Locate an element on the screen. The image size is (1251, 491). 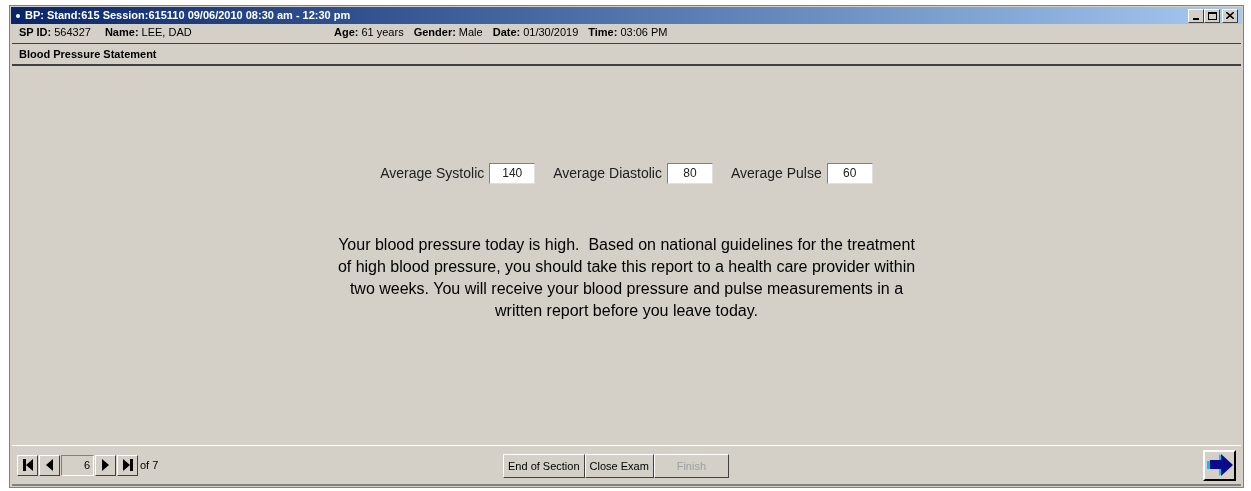
last-page-button is located at coordinates (127, 465).